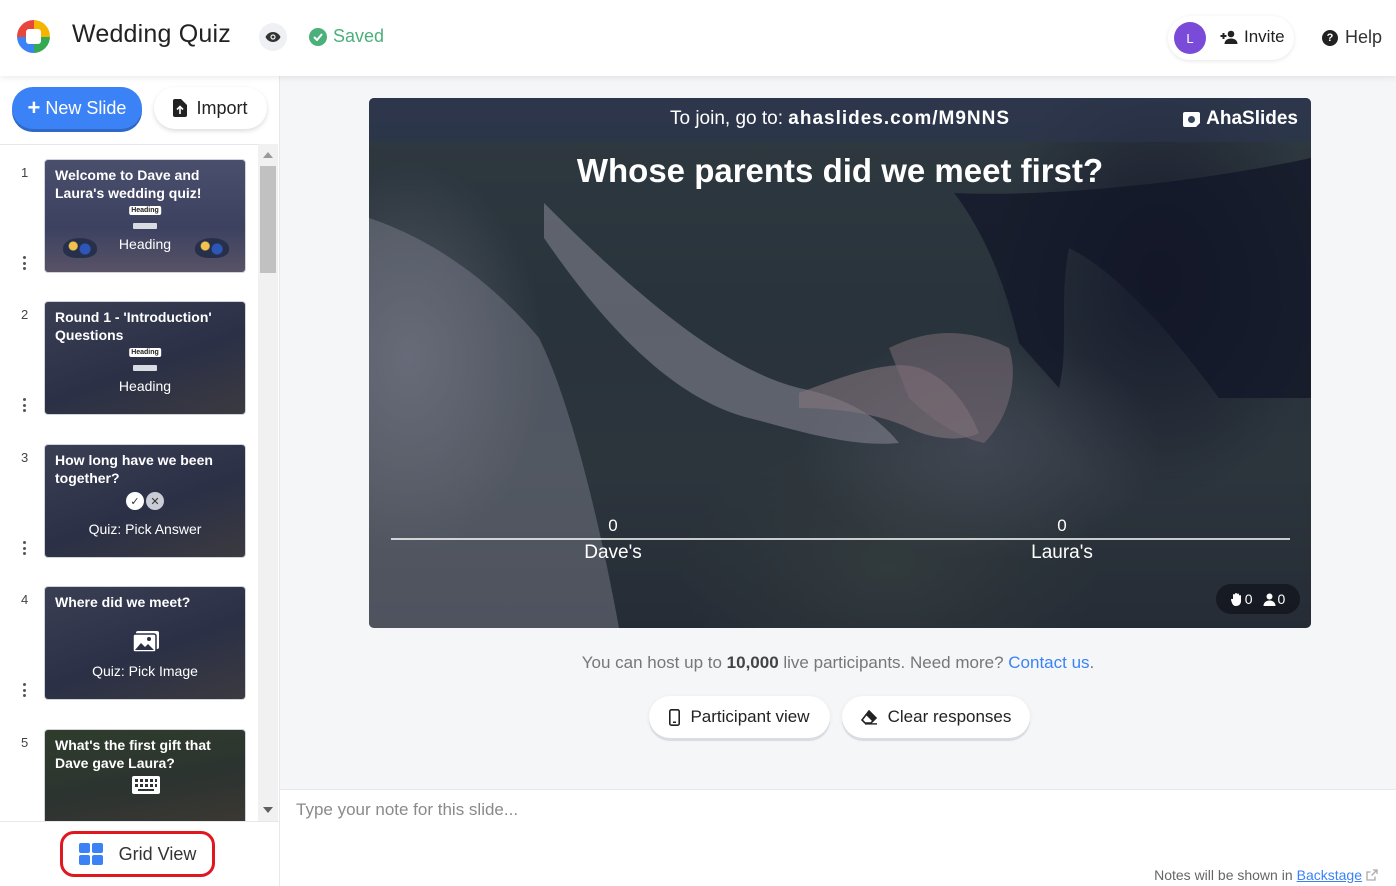 The width and height of the screenshot is (1396, 886). What do you see at coordinates (123, 602) in the screenshot?
I see `slide-title: Where did we meet?` at bounding box center [123, 602].